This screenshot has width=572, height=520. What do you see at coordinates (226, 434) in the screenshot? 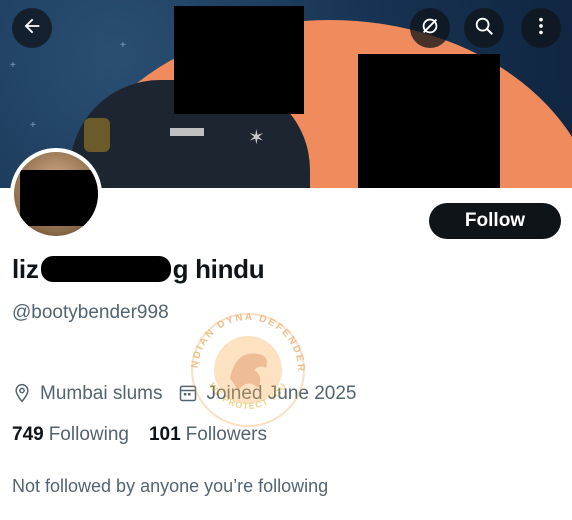
I see `followers-label: Followers` at bounding box center [226, 434].